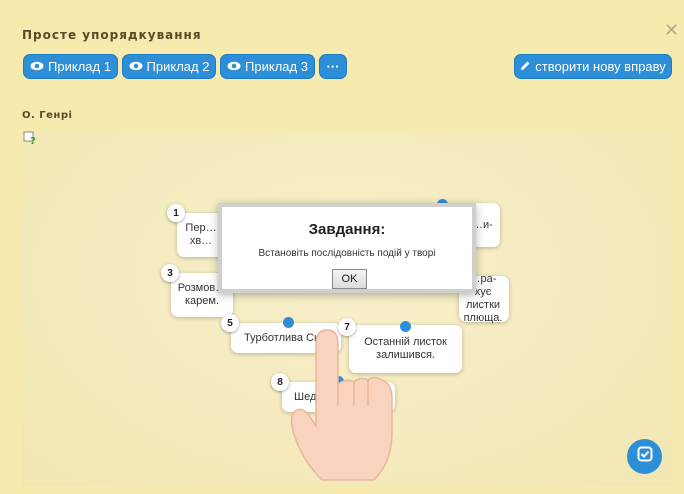  I want to click on example-1-label: Приклад 1, so click(79, 66).